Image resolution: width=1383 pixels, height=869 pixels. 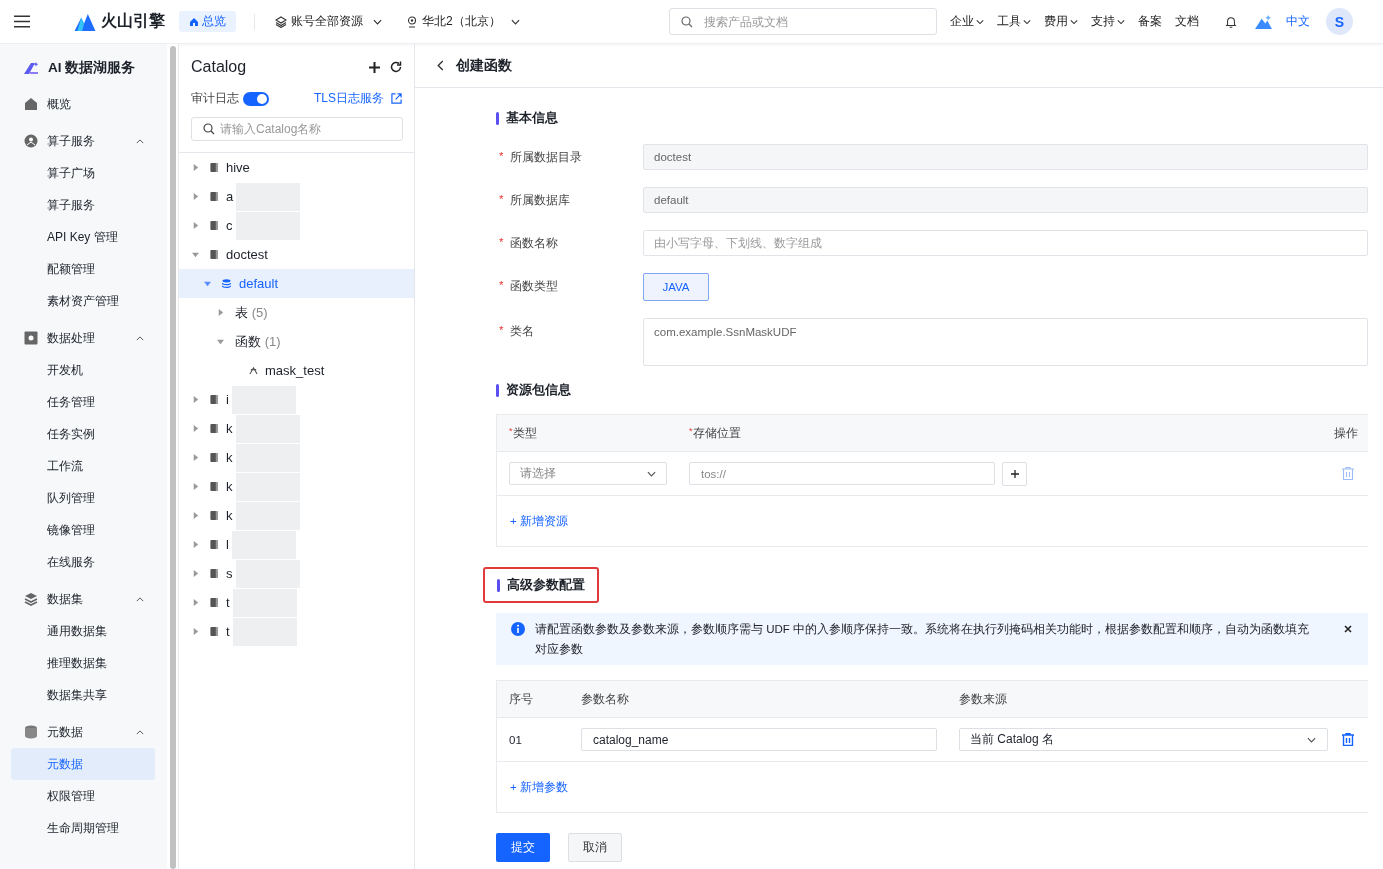 I want to click on add-resource-link: + 新增资源, so click(x=539, y=521).